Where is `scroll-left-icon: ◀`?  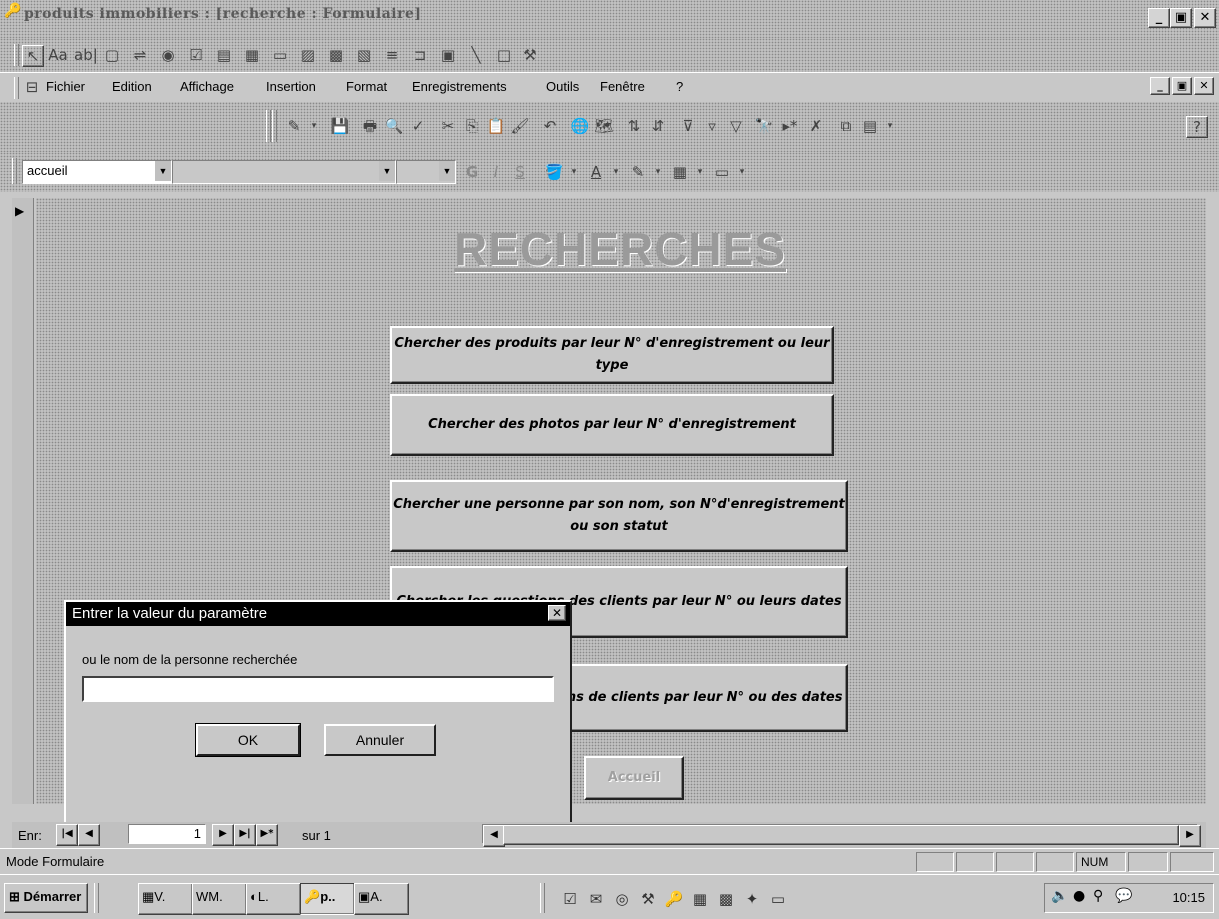
scroll-left-icon: ◀ is located at coordinates (494, 836).